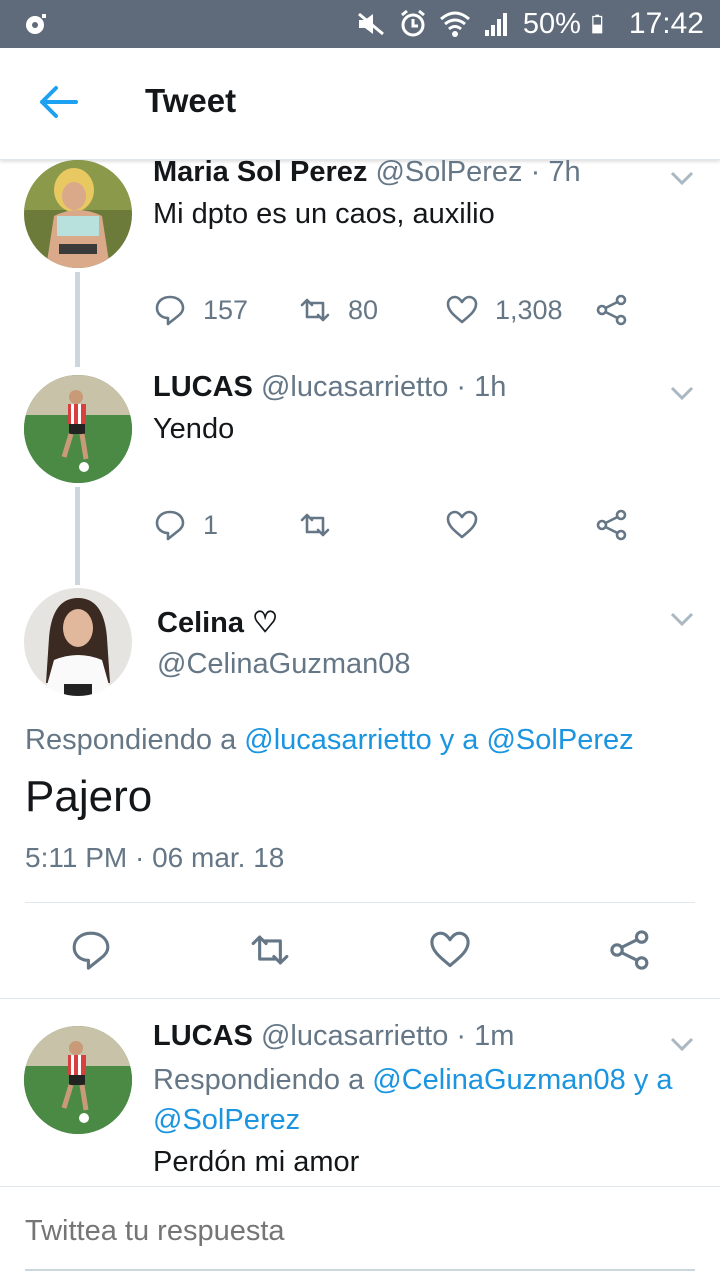  Describe the element at coordinates (256, 1162) in the screenshot. I see `tweet-text: Perdón mi amor` at that location.